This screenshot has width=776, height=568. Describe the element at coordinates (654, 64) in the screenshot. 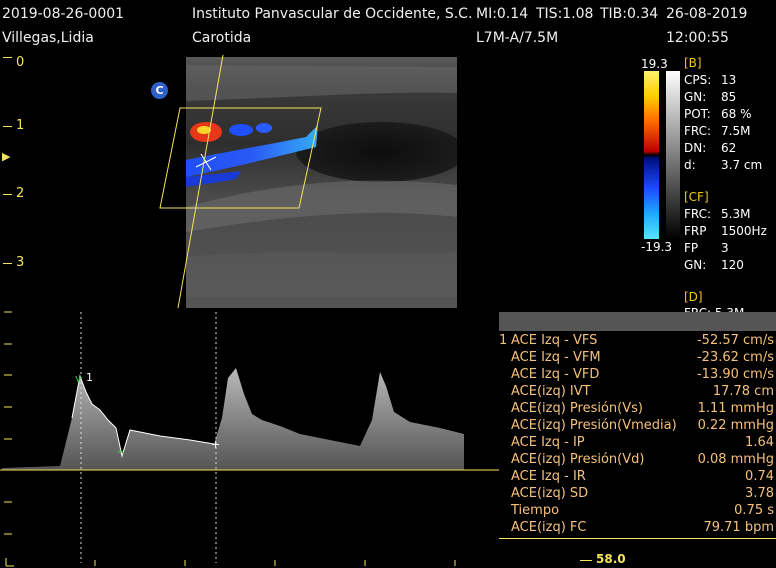

I see `colorbar-max: 19.3` at that location.